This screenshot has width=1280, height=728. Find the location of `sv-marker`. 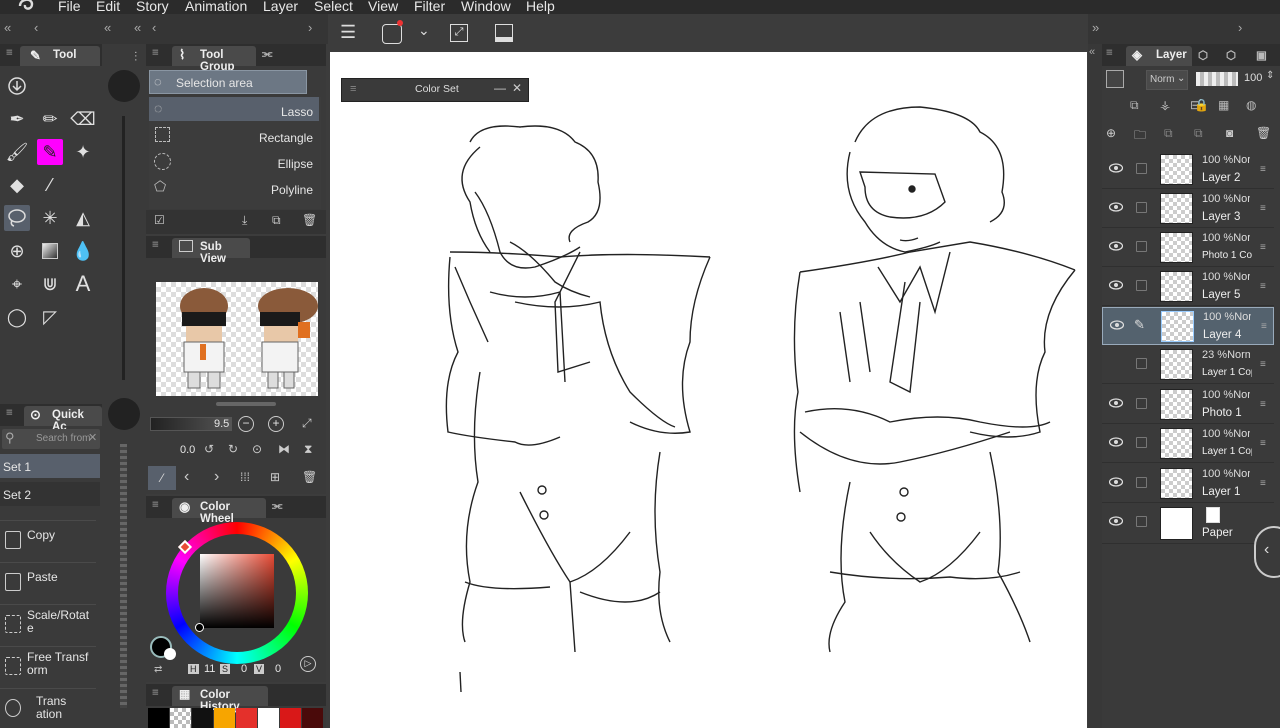

sv-marker is located at coordinates (199, 627).